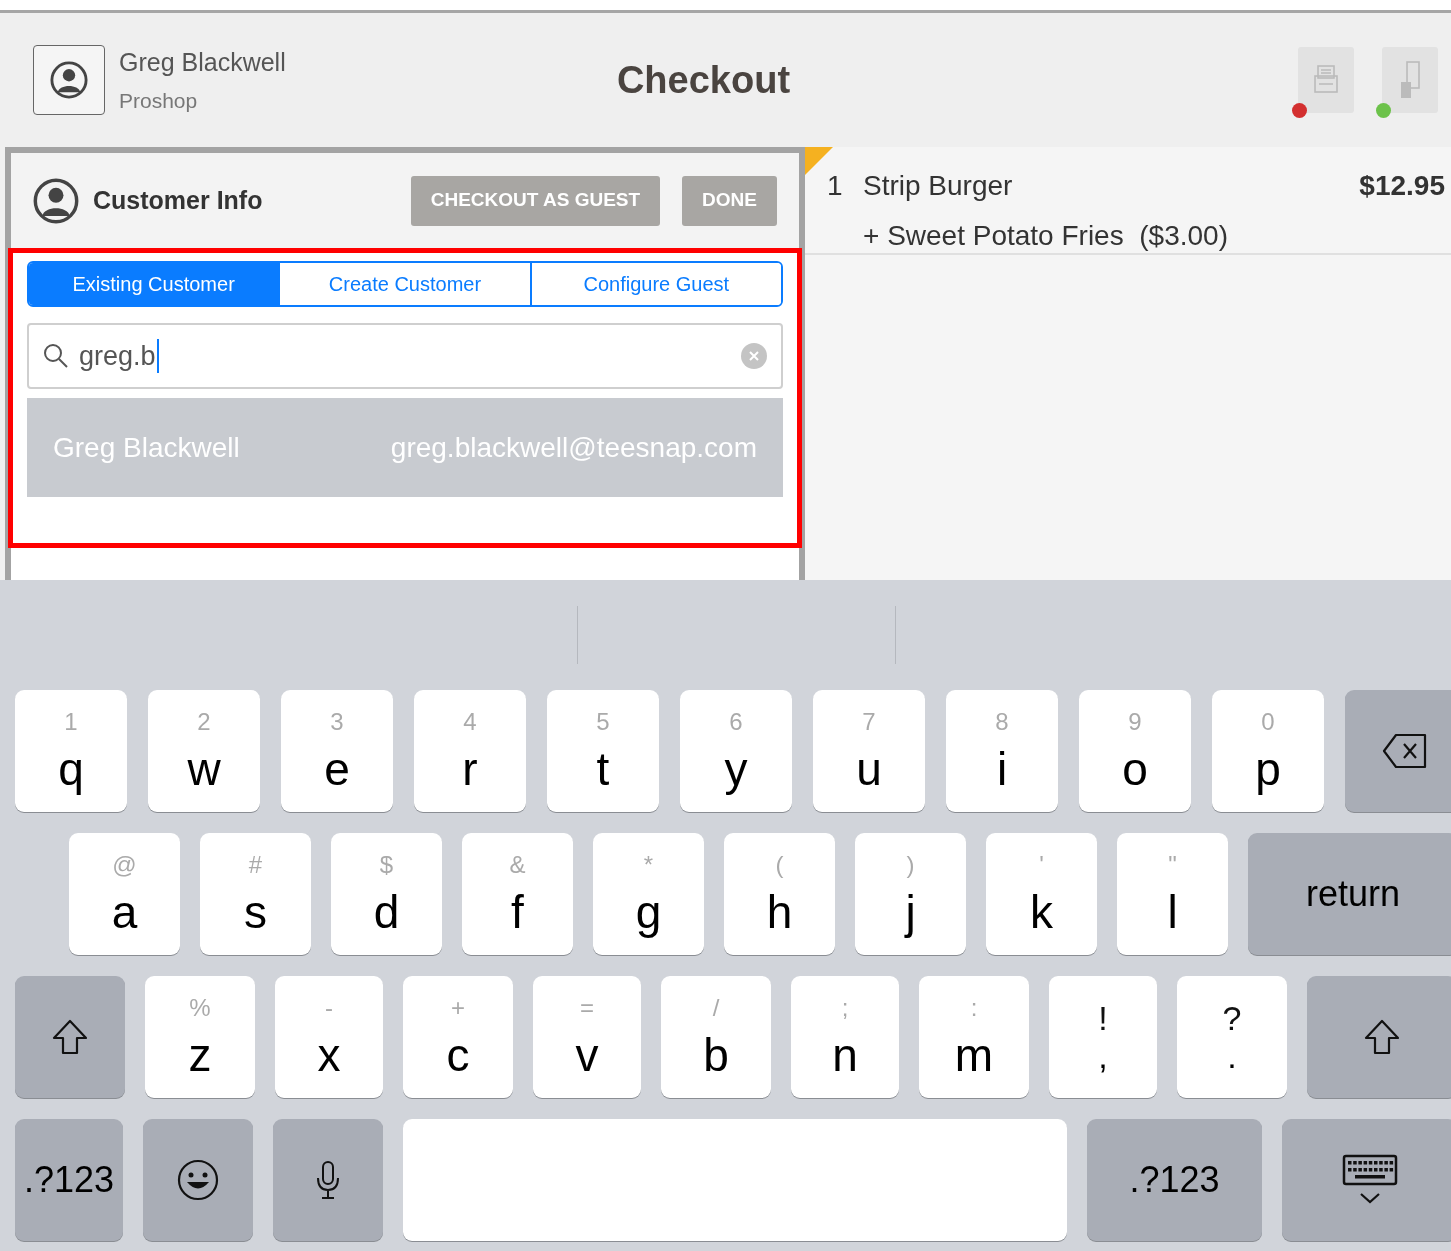 The image size is (1451, 1251). I want to click on keyboard-hide-icon, so click(1369, 1180).